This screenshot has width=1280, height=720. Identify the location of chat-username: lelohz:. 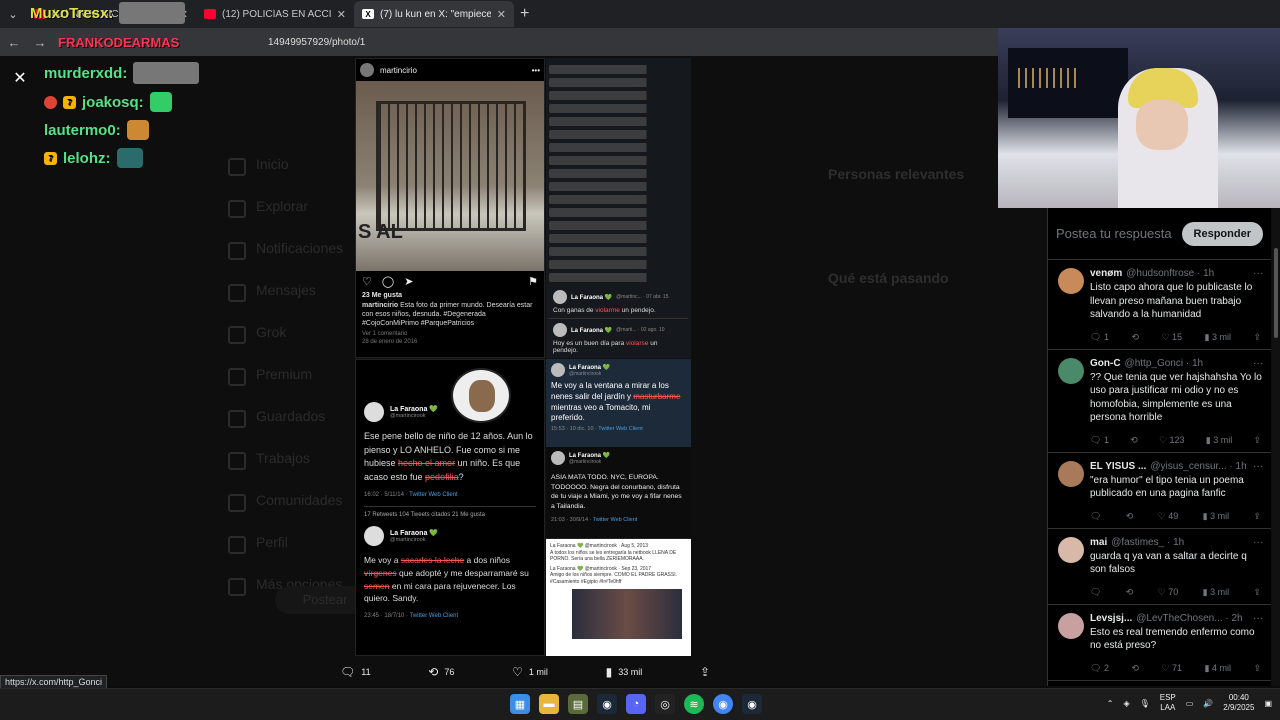
(87, 158).